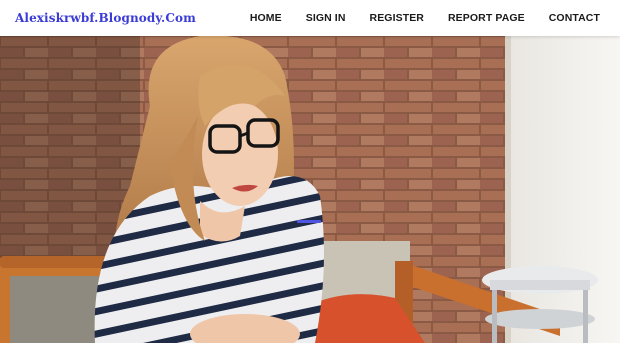 The height and width of the screenshot is (343, 620). I want to click on nav-home: HOME, so click(266, 18).